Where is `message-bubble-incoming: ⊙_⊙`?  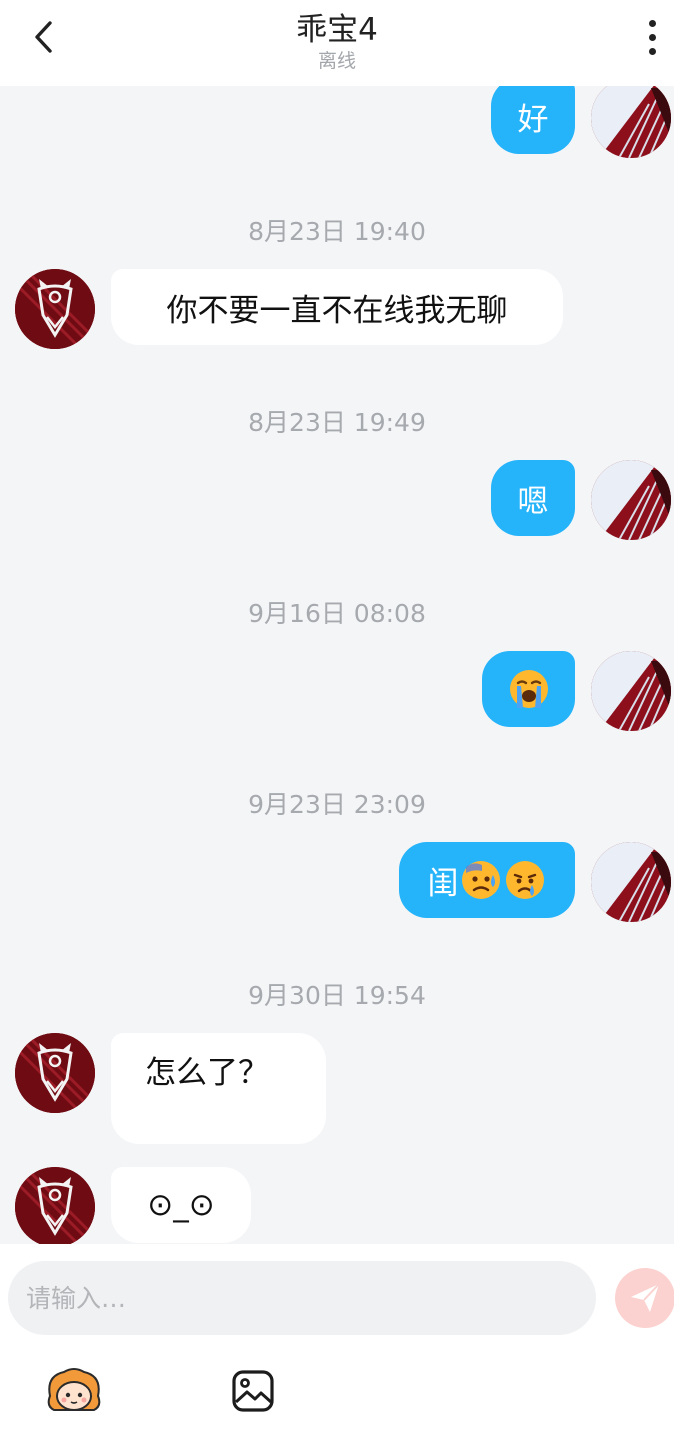 message-bubble-incoming: ⊙_⊙ is located at coordinates (181, 1205).